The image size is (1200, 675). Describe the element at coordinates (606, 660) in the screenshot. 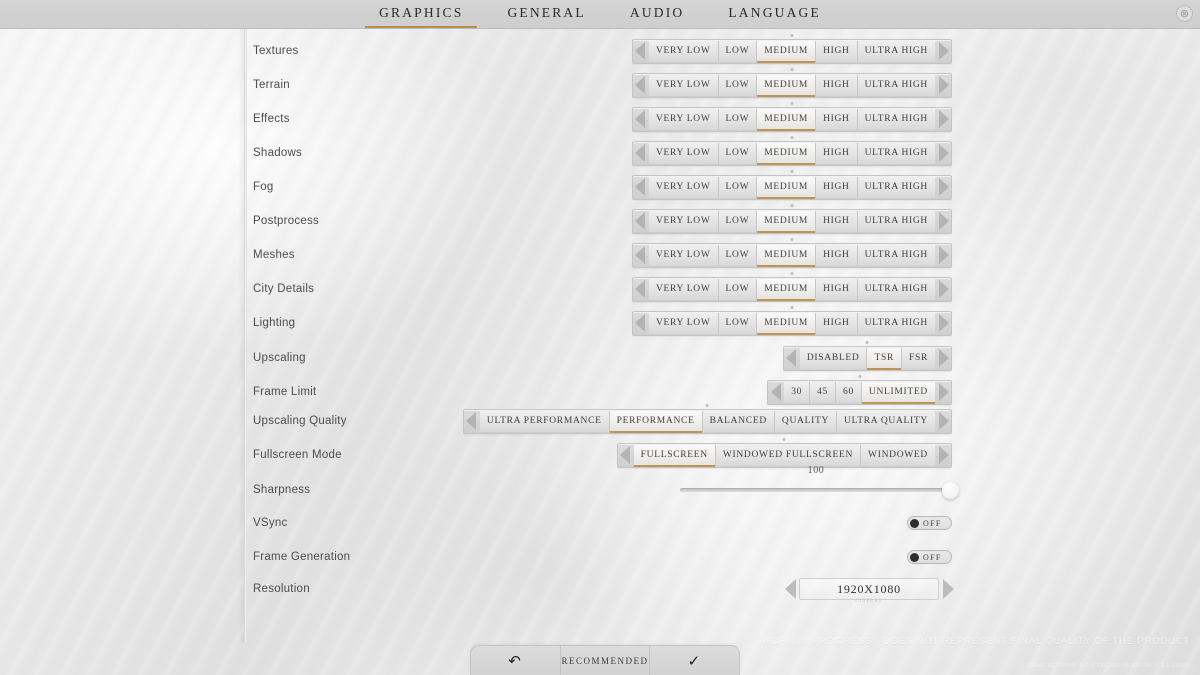

I see `recommended-button: RECOMMENDED` at that location.